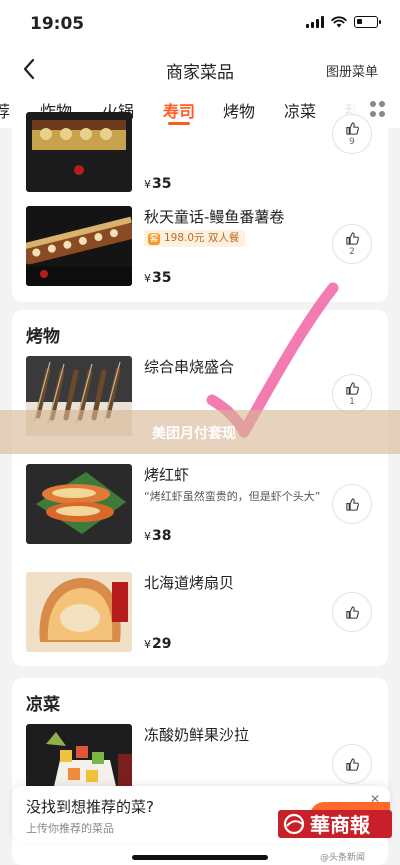 The image size is (400, 865). What do you see at coordinates (339, 22) in the screenshot?
I see `wifi-icon` at bounding box center [339, 22].